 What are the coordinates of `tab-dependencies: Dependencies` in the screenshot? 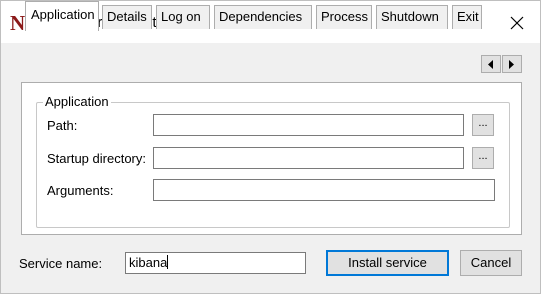 It's located at (263, 17).